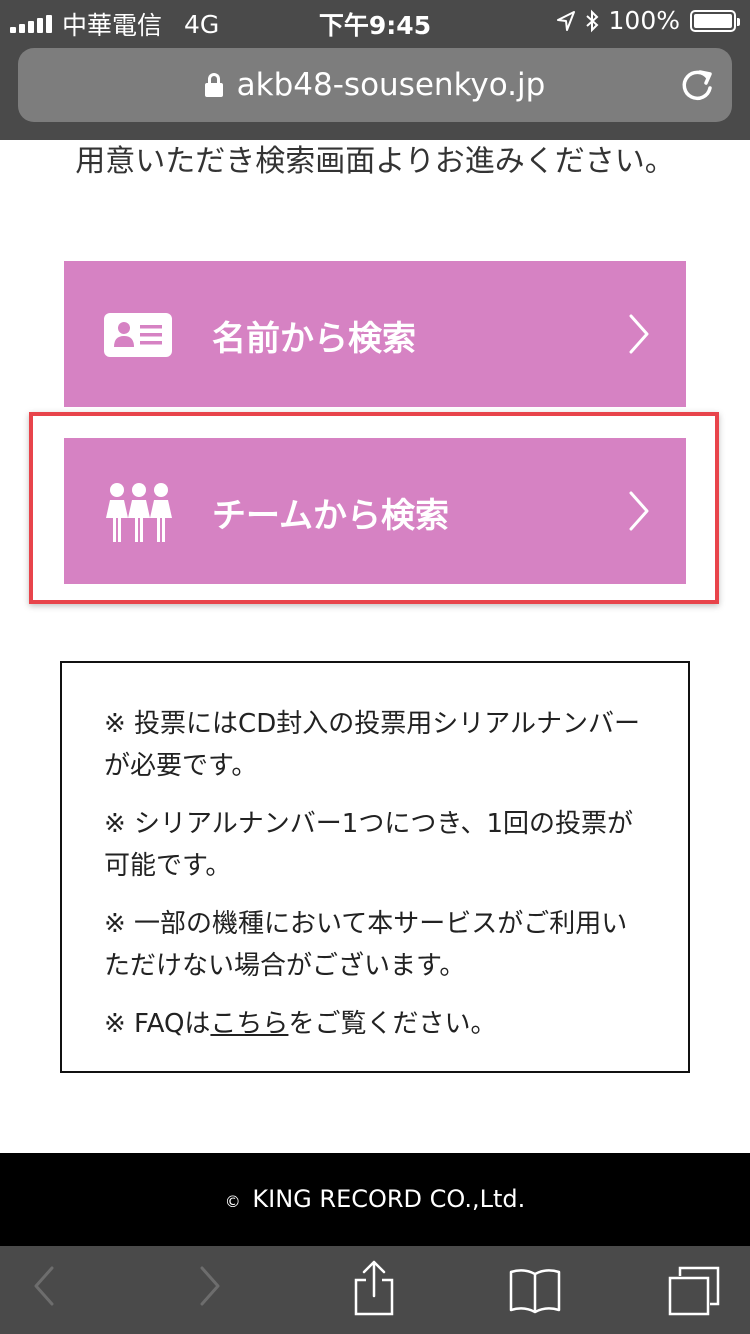  What do you see at coordinates (372, 745) in the screenshot?
I see `notice-item: ※ 投票にはCD封入の投票用シリアルナンバーが必要です。` at bounding box center [372, 745].